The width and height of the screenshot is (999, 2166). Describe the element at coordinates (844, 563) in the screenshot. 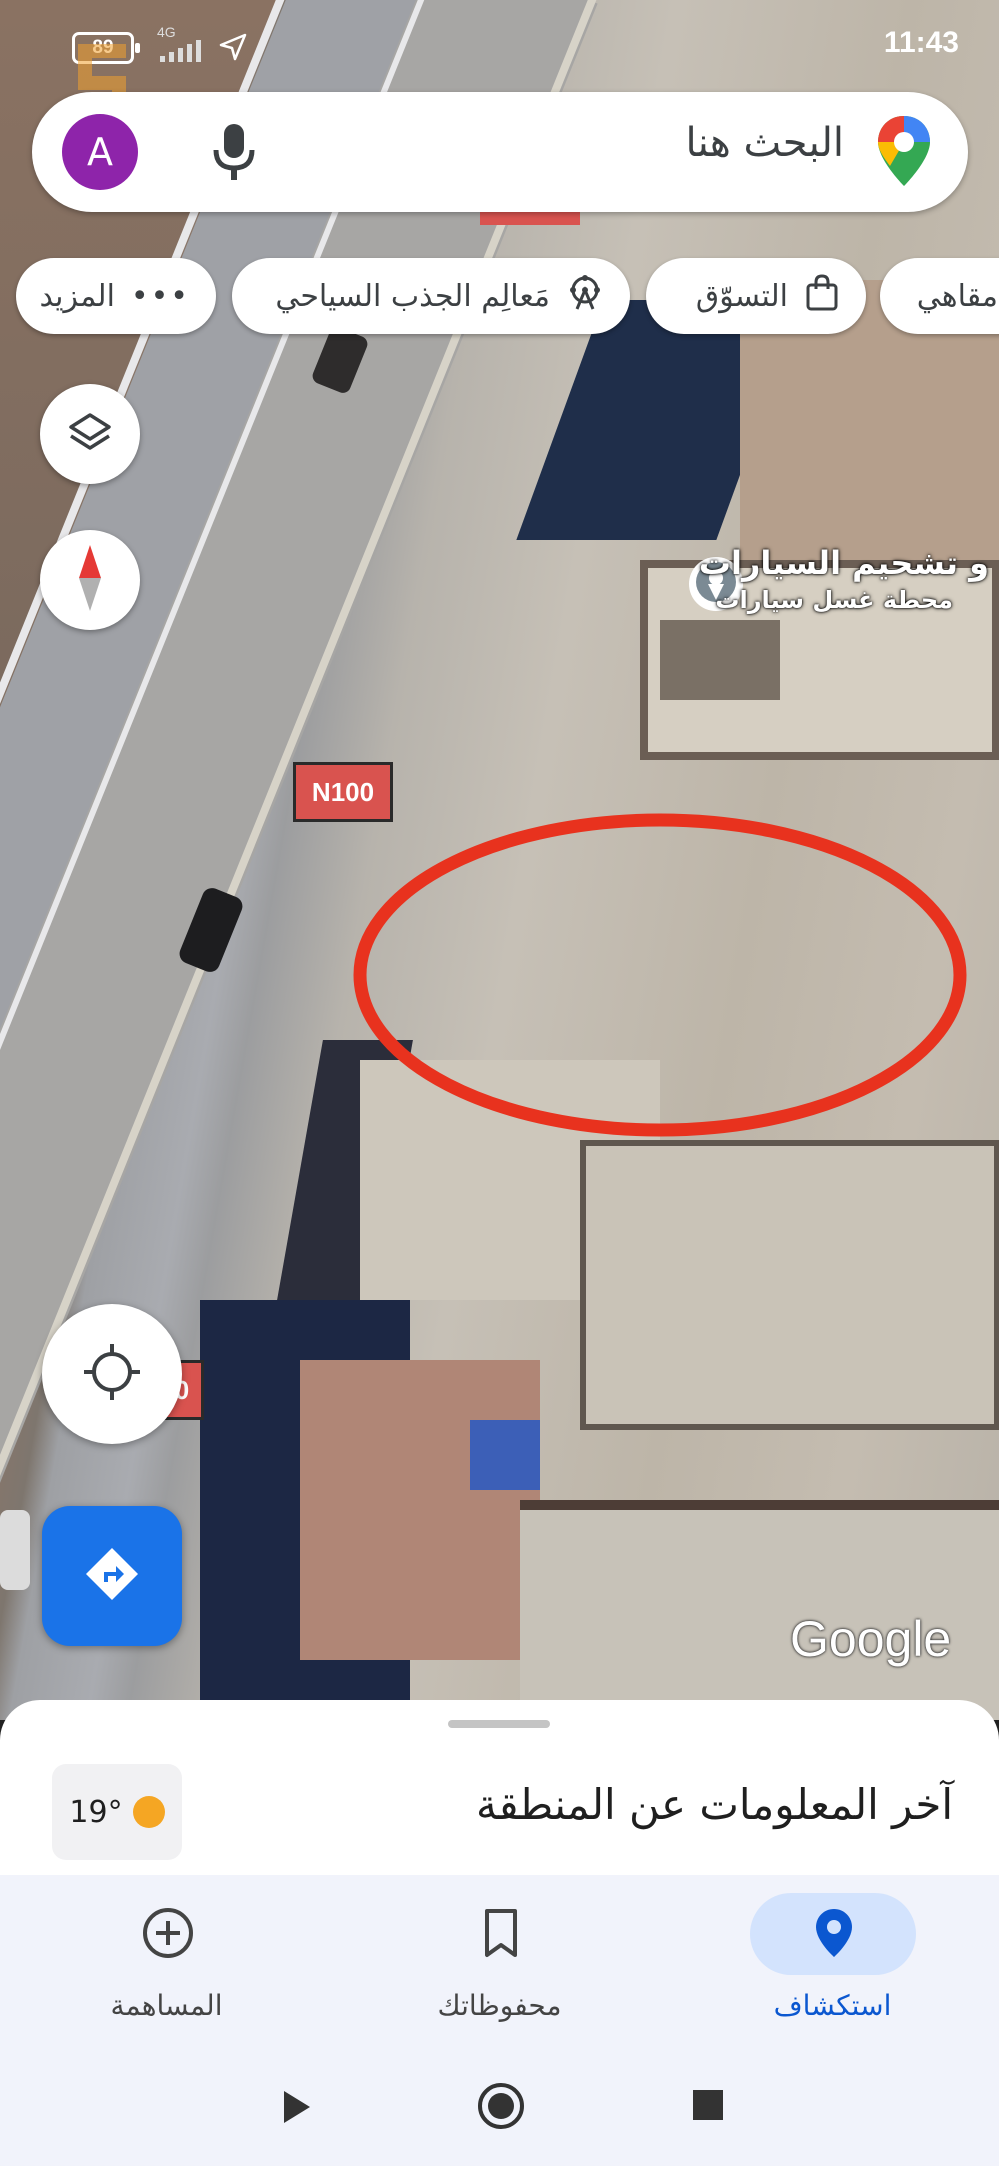

I see `poi-title: و تشحيم السيارات` at that location.